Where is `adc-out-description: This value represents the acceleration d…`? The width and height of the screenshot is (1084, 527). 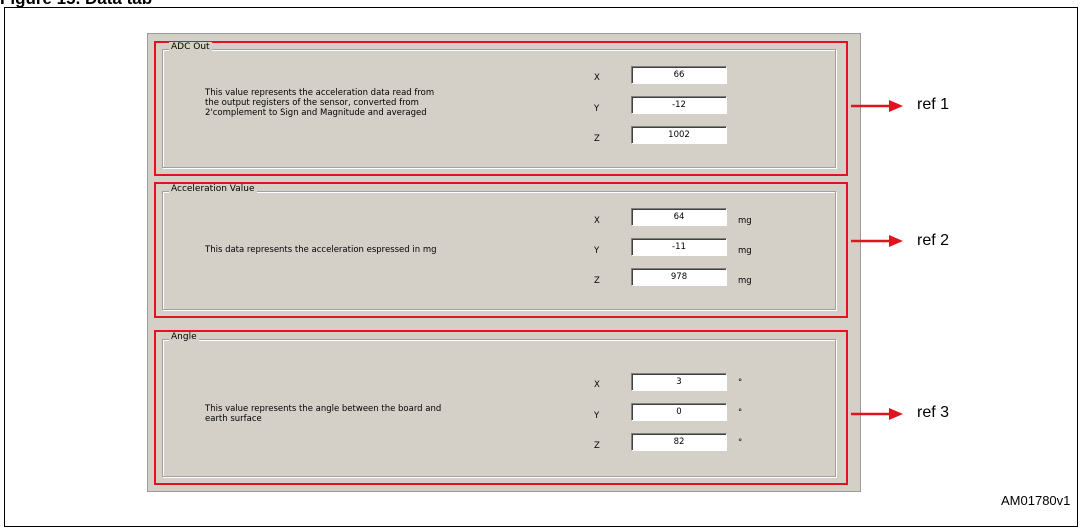 adc-out-description: This value represents the acceleration d… is located at coordinates (320, 103).